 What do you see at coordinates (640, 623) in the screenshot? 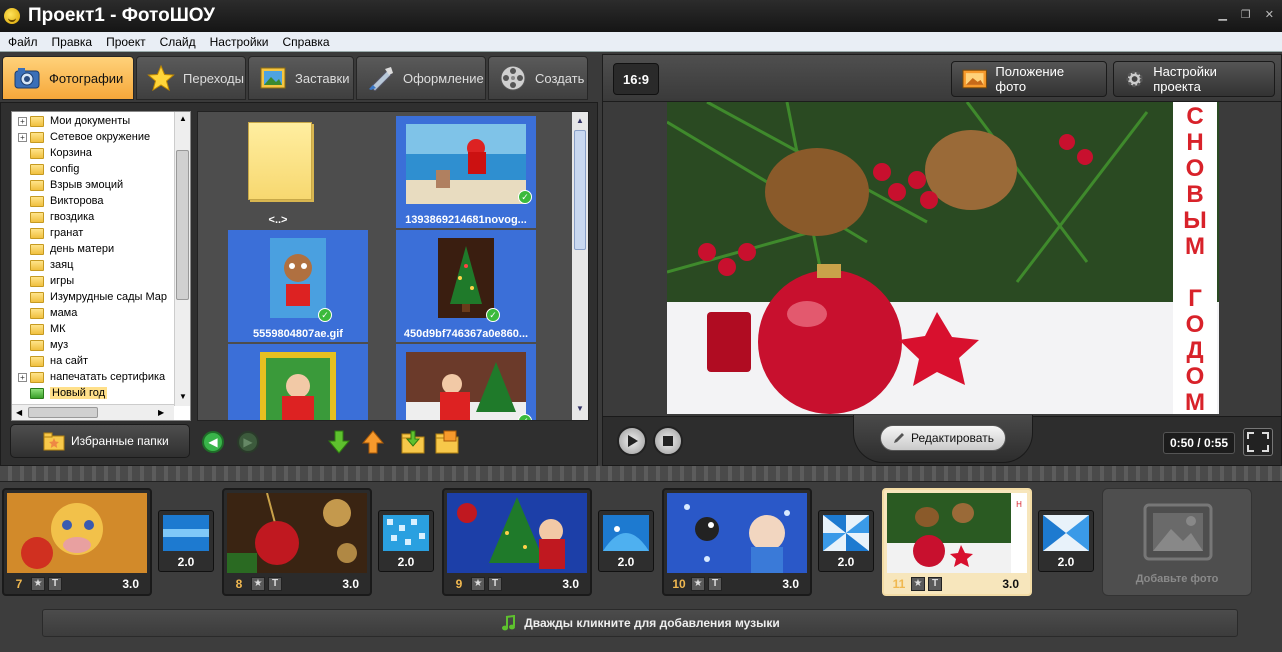
I see `music-track: Дважды кликните для добавления музыки` at bounding box center [640, 623].